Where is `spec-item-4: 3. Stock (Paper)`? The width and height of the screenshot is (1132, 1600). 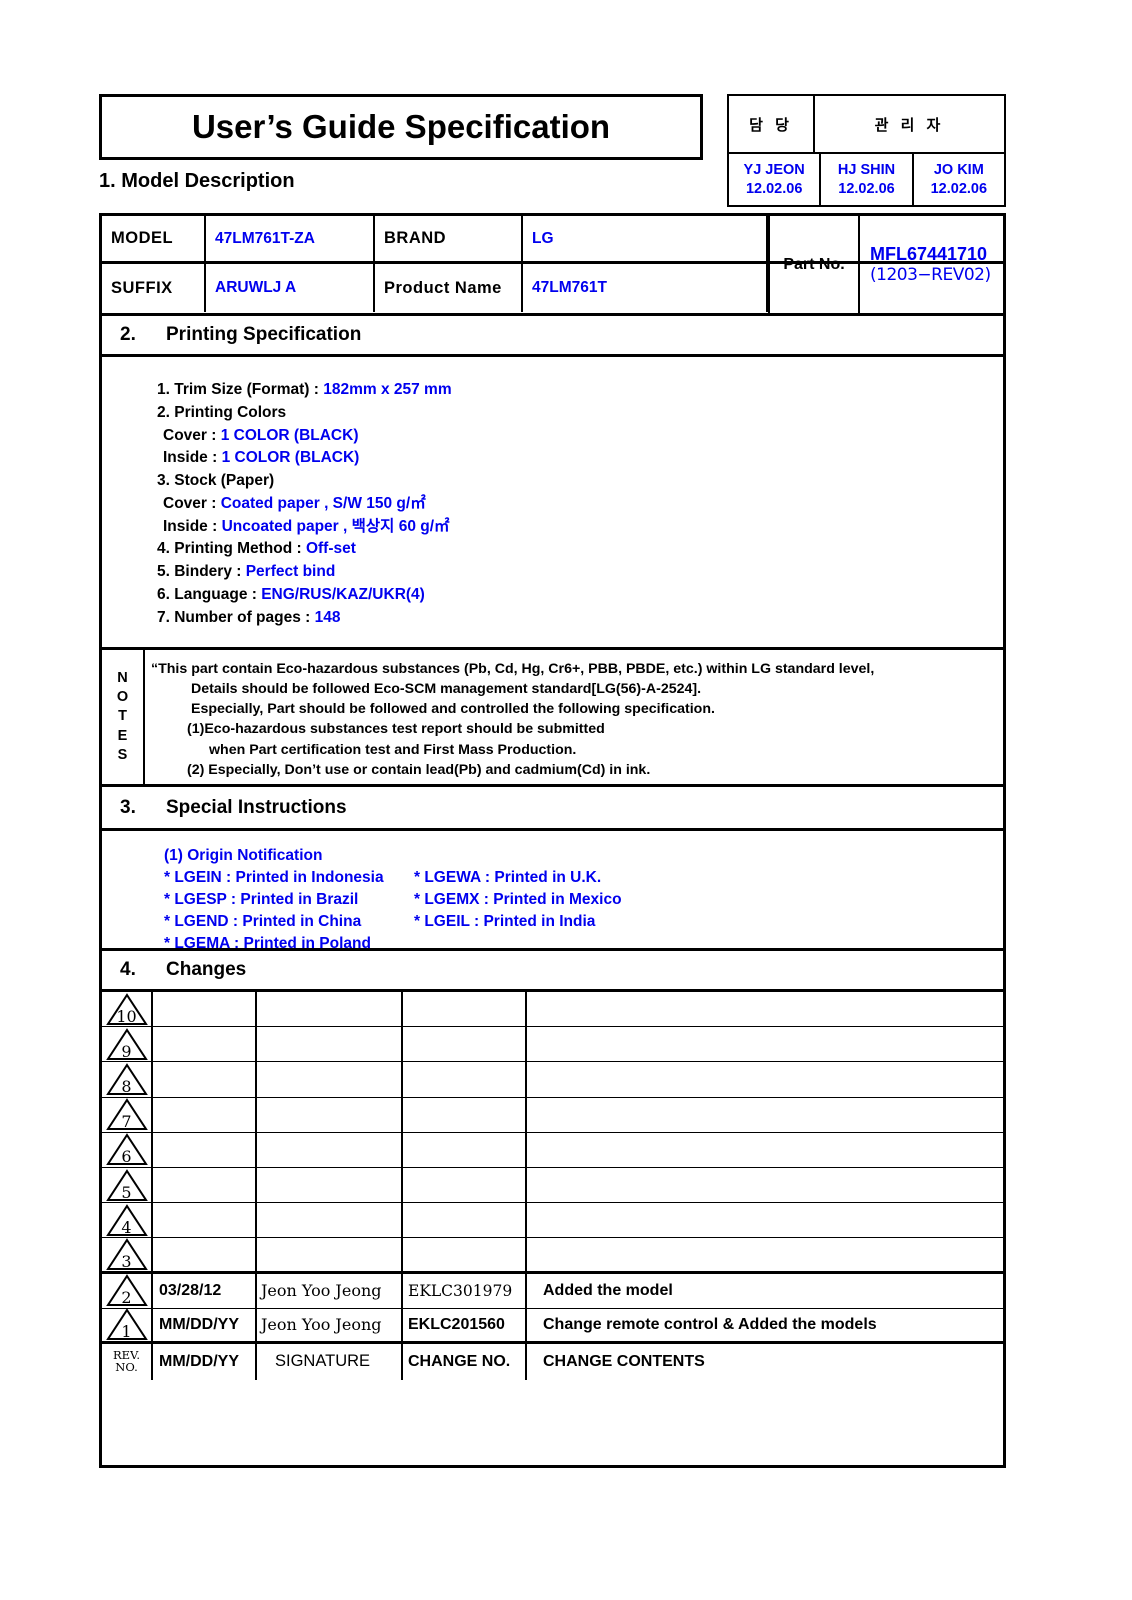 spec-item-4: 3. Stock (Paper) is located at coordinates (580, 481).